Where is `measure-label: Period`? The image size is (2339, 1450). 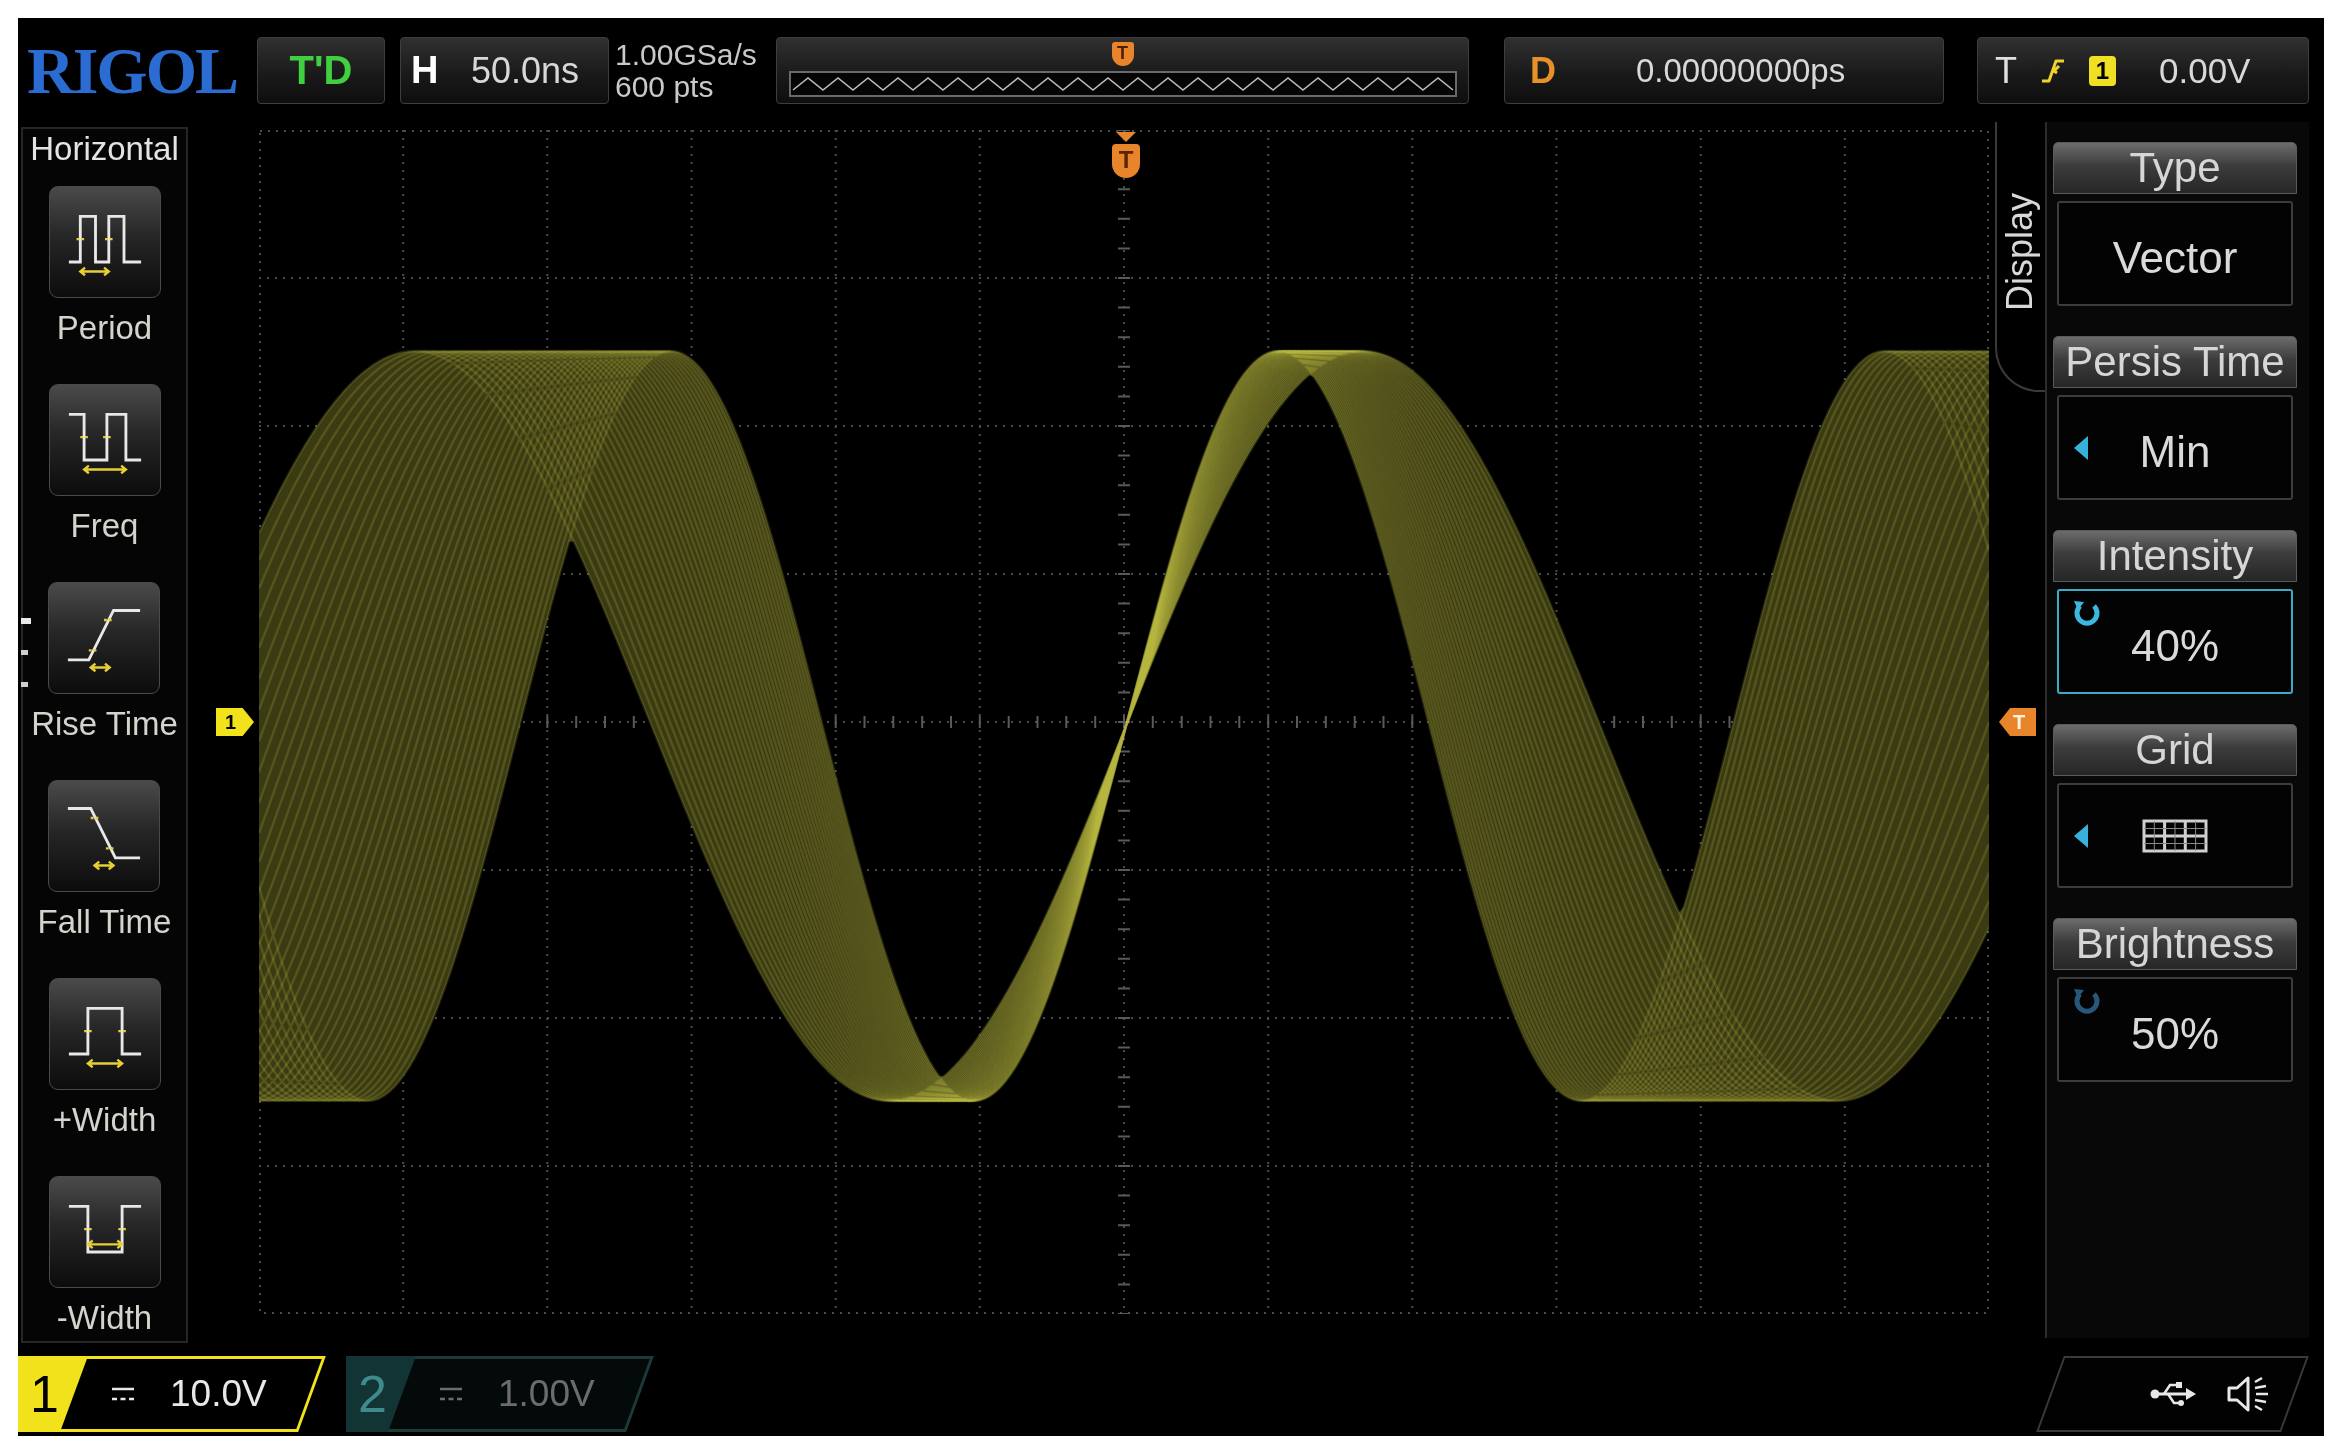
measure-label: Period is located at coordinates (104, 328).